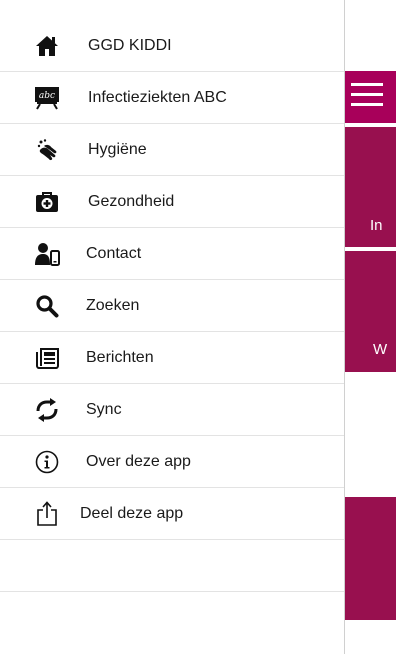 The height and width of the screenshot is (654, 396). I want to click on menu-item-infectieziekten-abc: abc Infectieziekten ABC, so click(172, 98).